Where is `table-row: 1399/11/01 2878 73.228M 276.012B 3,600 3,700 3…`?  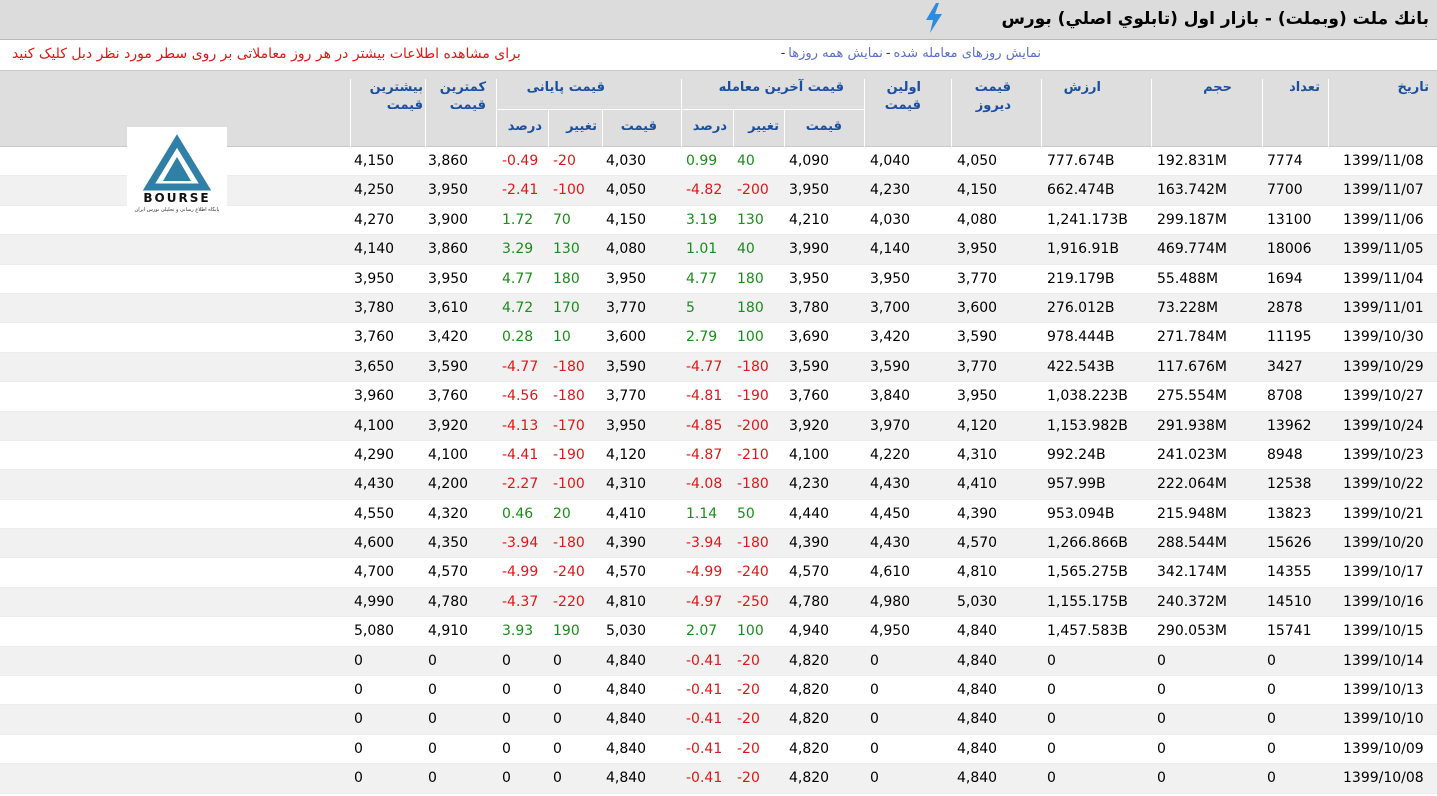 table-row: 1399/11/01 2878 73.228M 276.012B 3,600 3,700 3… is located at coordinates (718, 308).